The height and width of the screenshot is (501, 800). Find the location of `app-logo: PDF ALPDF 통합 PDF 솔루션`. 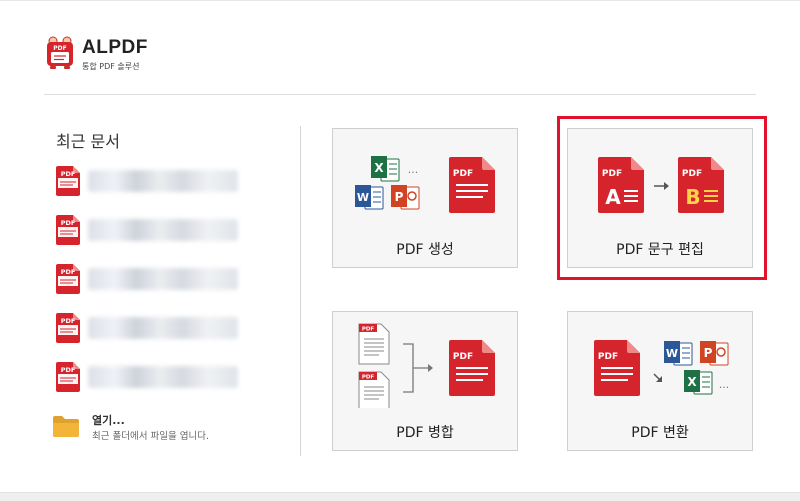

app-logo: PDF ALPDF 통합 PDF 솔루션 is located at coordinates (109, 56).